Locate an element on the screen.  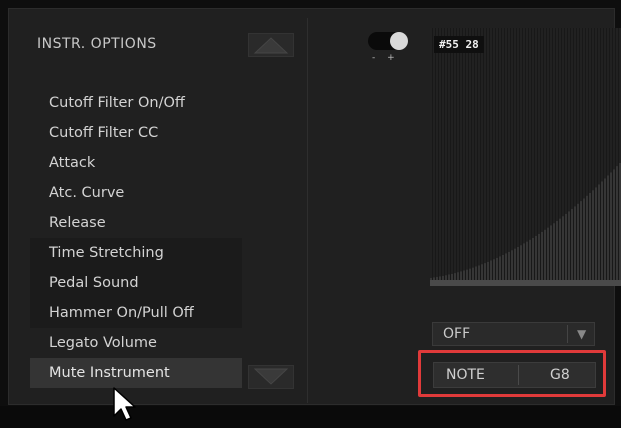
bottom-strip is located at coordinates (310, 417).